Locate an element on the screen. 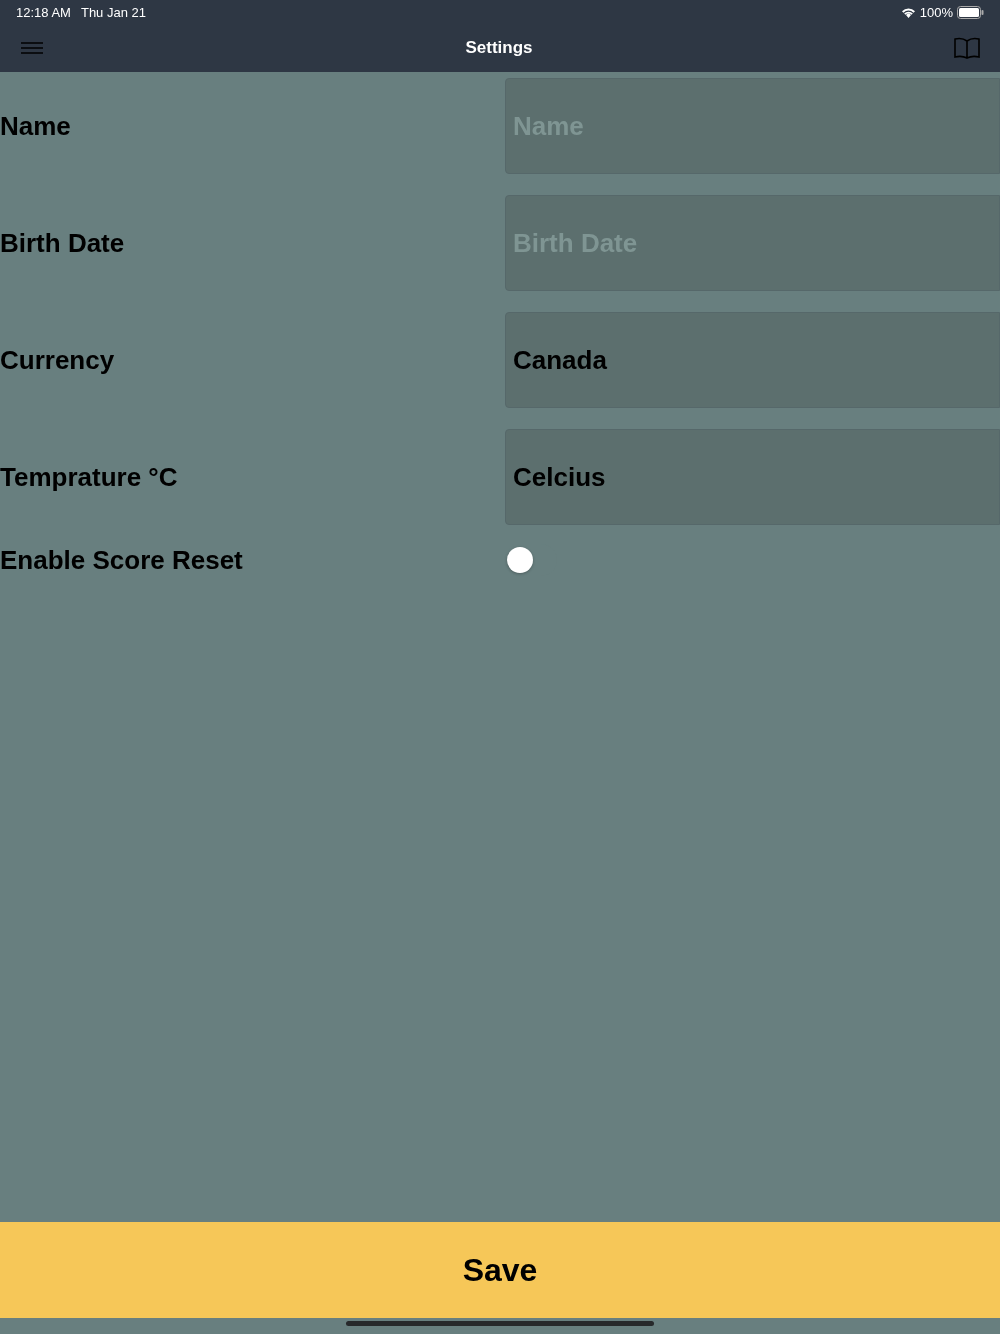  field-label: Currency is located at coordinates (58, 360).